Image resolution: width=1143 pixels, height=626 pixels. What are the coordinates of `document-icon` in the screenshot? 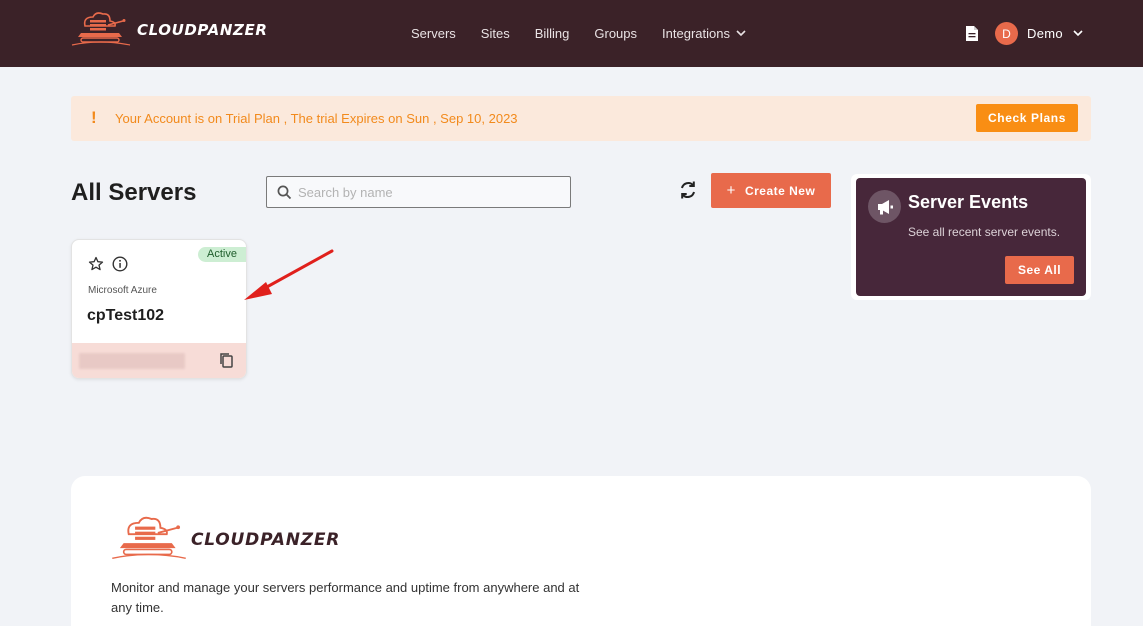 It's located at (972, 36).